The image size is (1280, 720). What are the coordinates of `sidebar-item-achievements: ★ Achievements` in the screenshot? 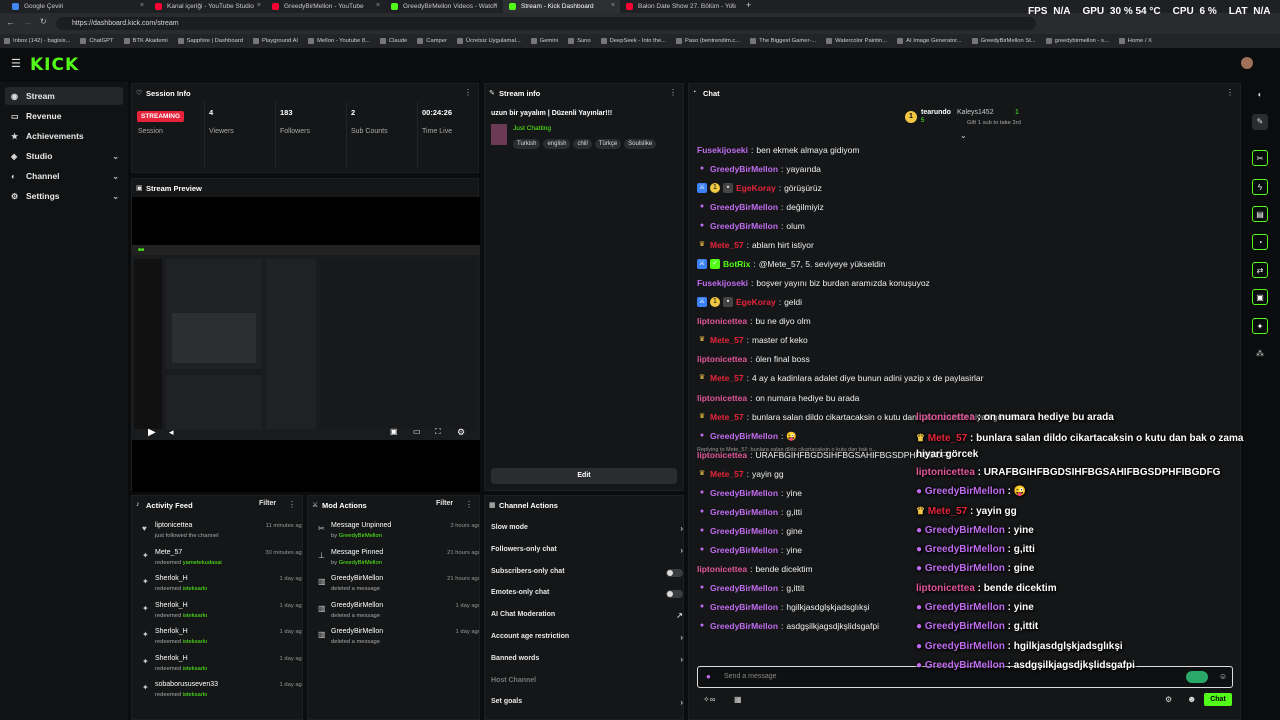 It's located at (64, 136).